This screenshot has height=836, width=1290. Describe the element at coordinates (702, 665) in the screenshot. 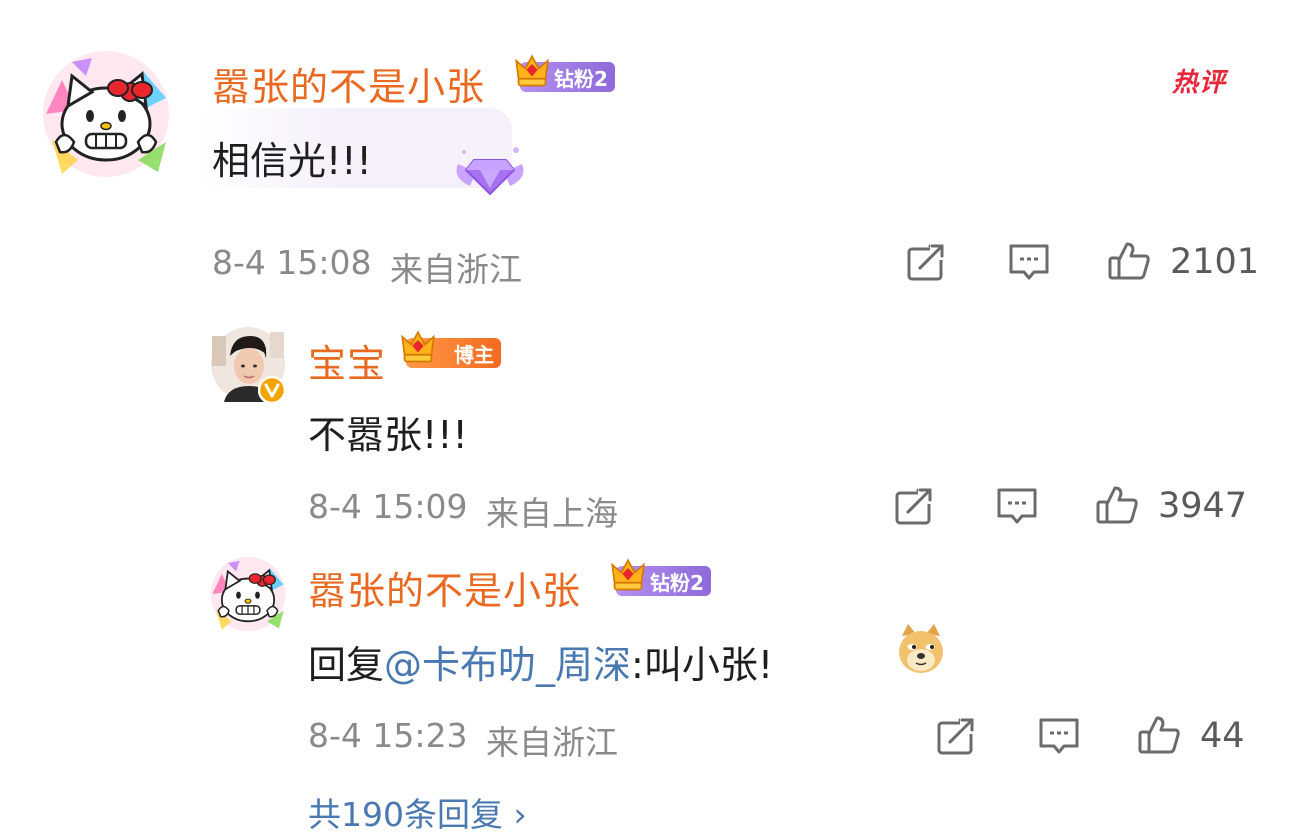

I see `reply-body: :叫小张!` at that location.